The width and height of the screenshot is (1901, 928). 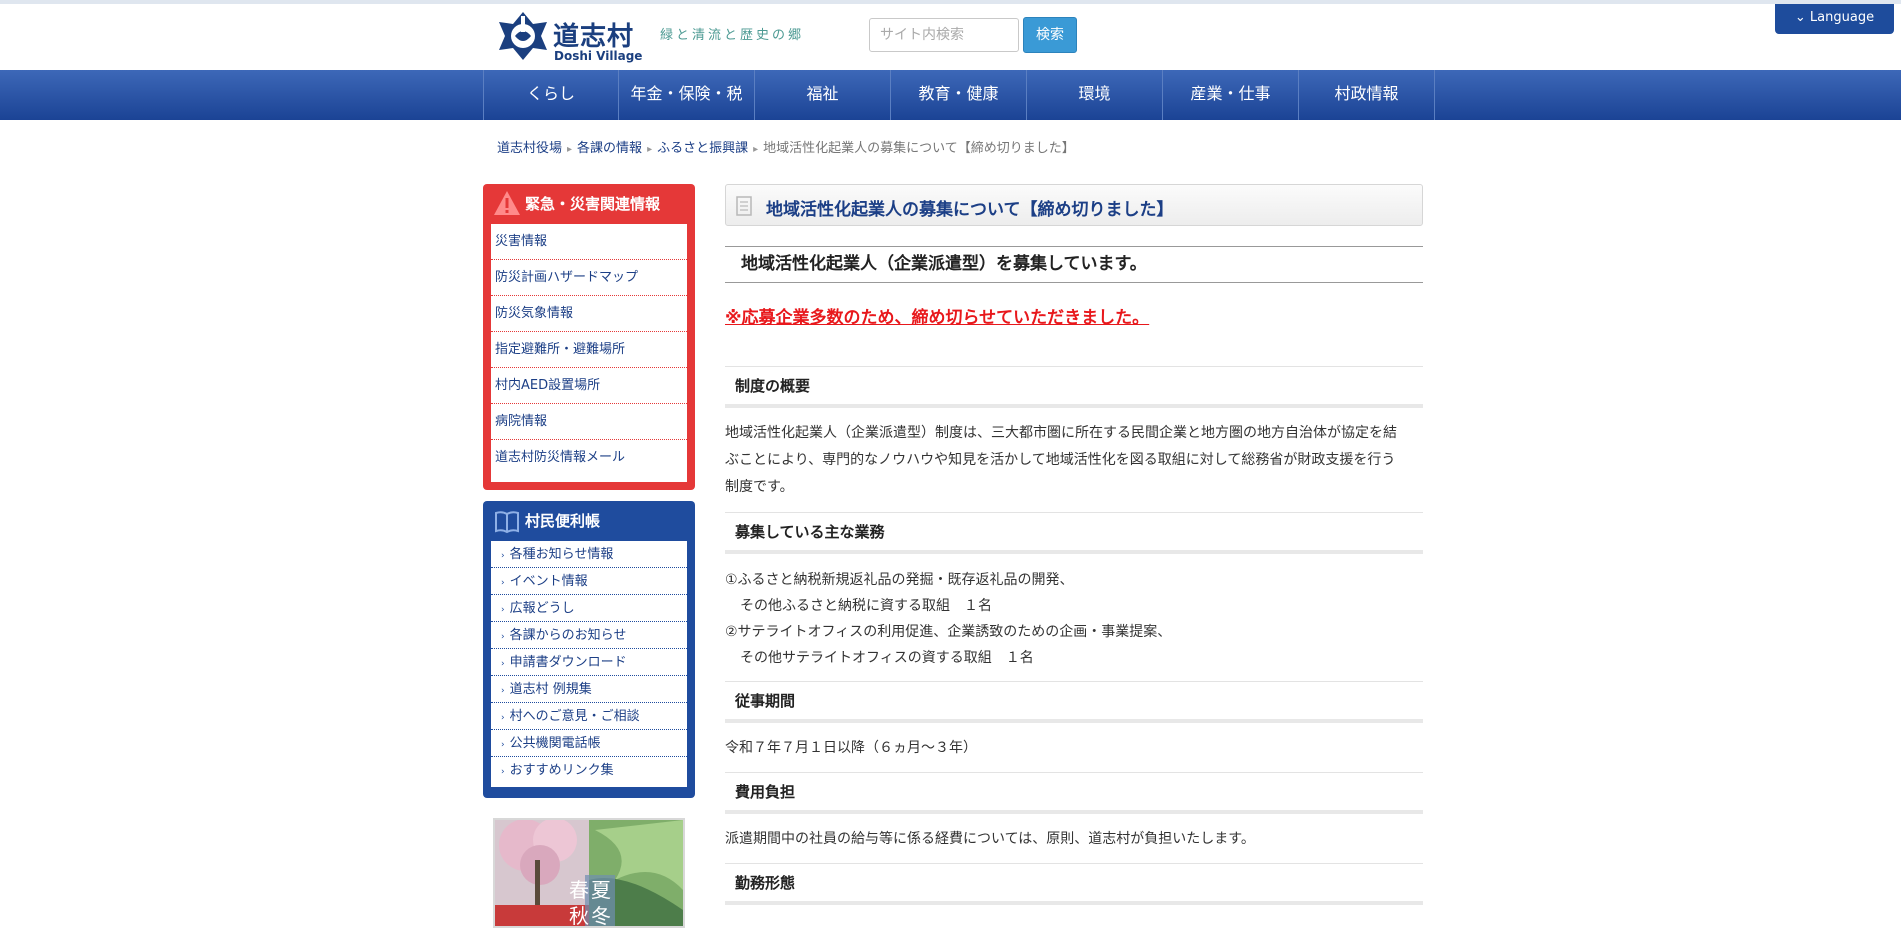 What do you see at coordinates (1074, 387) in the screenshot?
I see `section-heading-overview: 制度の概要` at bounding box center [1074, 387].